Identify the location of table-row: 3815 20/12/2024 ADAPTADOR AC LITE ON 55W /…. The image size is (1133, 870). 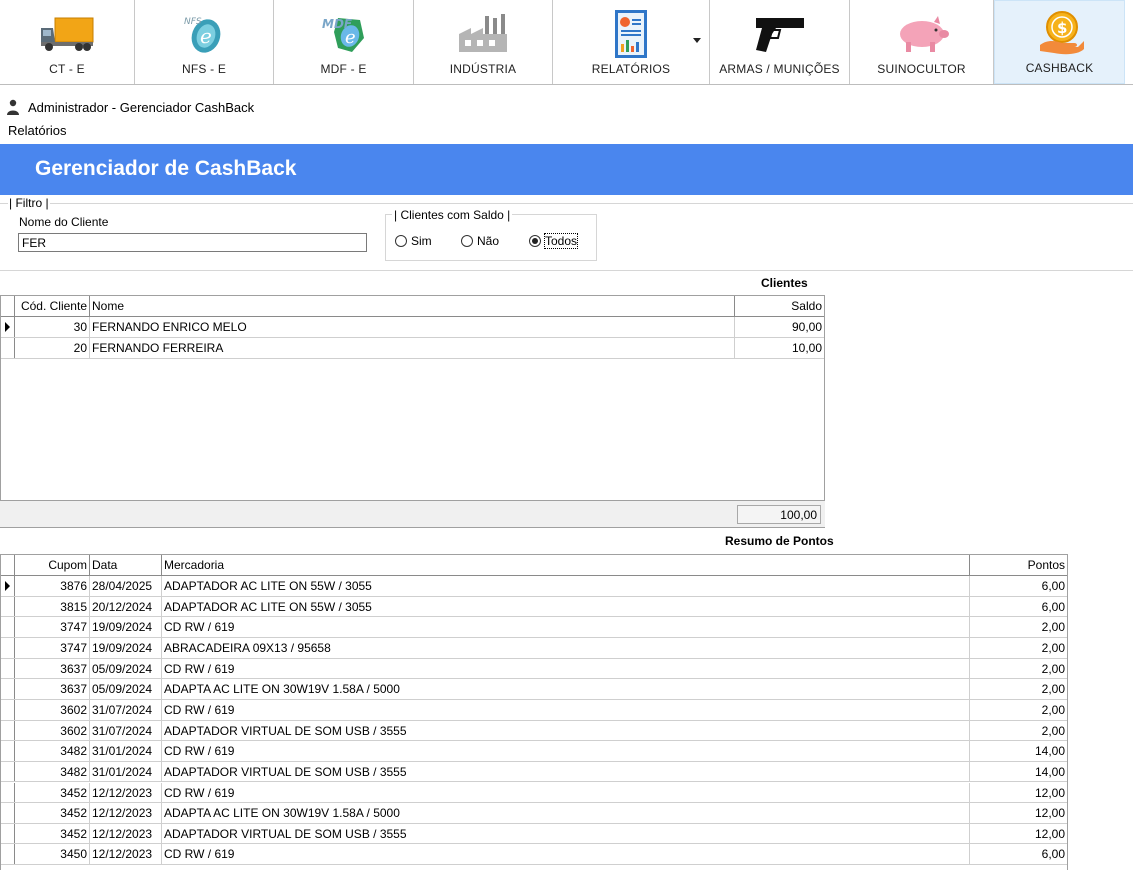
(534, 607).